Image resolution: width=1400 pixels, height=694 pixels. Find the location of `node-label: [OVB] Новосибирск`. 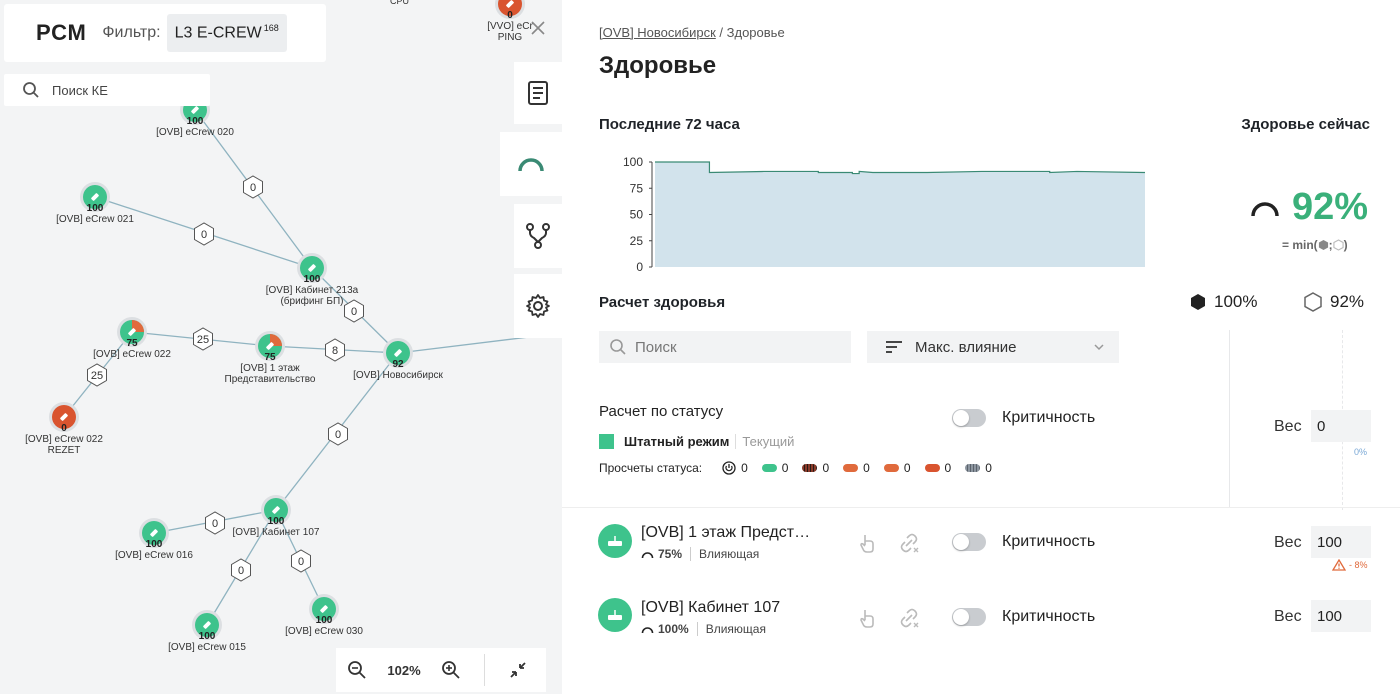

node-label: [OVB] Новосибирск is located at coordinates (398, 375).